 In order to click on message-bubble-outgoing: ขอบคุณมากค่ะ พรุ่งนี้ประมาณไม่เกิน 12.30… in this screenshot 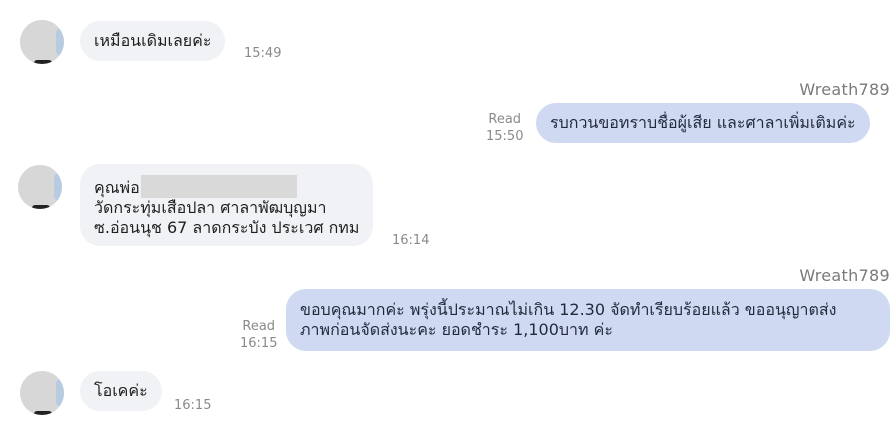, I will do `click(588, 320)`.